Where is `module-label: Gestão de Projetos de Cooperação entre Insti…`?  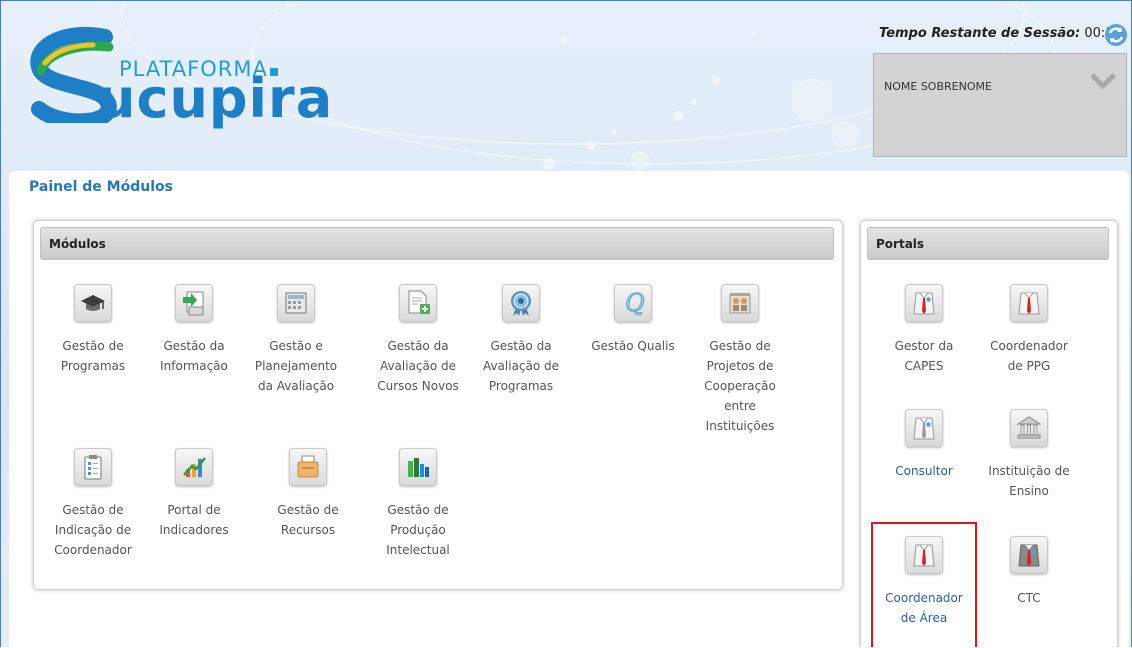
module-label: Gestão de Projetos de Cooperação entre Insti… is located at coordinates (740, 386).